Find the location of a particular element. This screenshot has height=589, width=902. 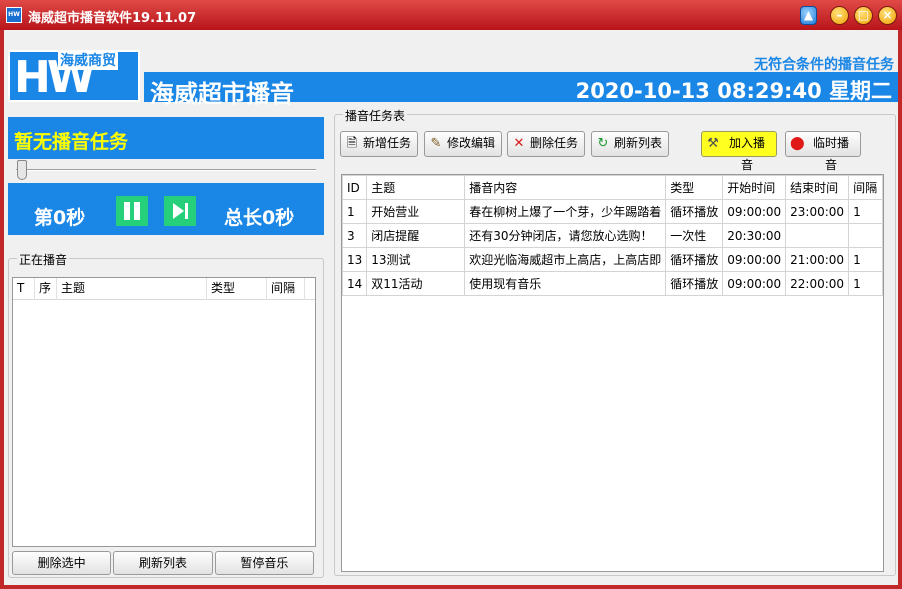

table-row: 3 闭店提醒 还有30分钟闭店，请您放心选购！ 一次性 20:30:00 is located at coordinates (612, 235).